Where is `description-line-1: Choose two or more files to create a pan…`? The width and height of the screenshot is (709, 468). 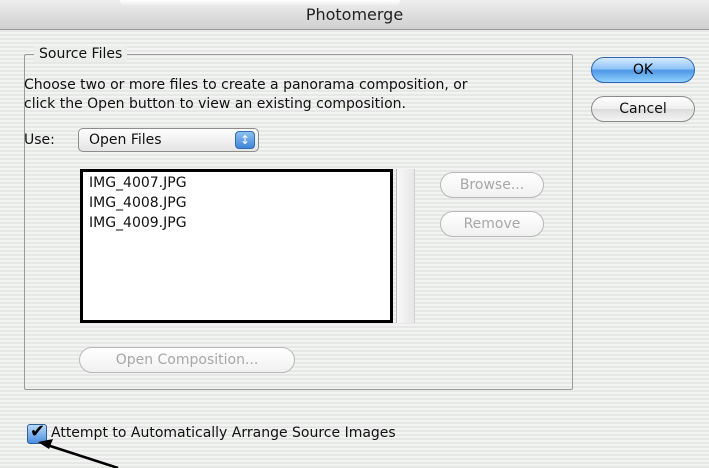 description-line-1: Choose two or more files to create a pan… is located at coordinates (246, 85).